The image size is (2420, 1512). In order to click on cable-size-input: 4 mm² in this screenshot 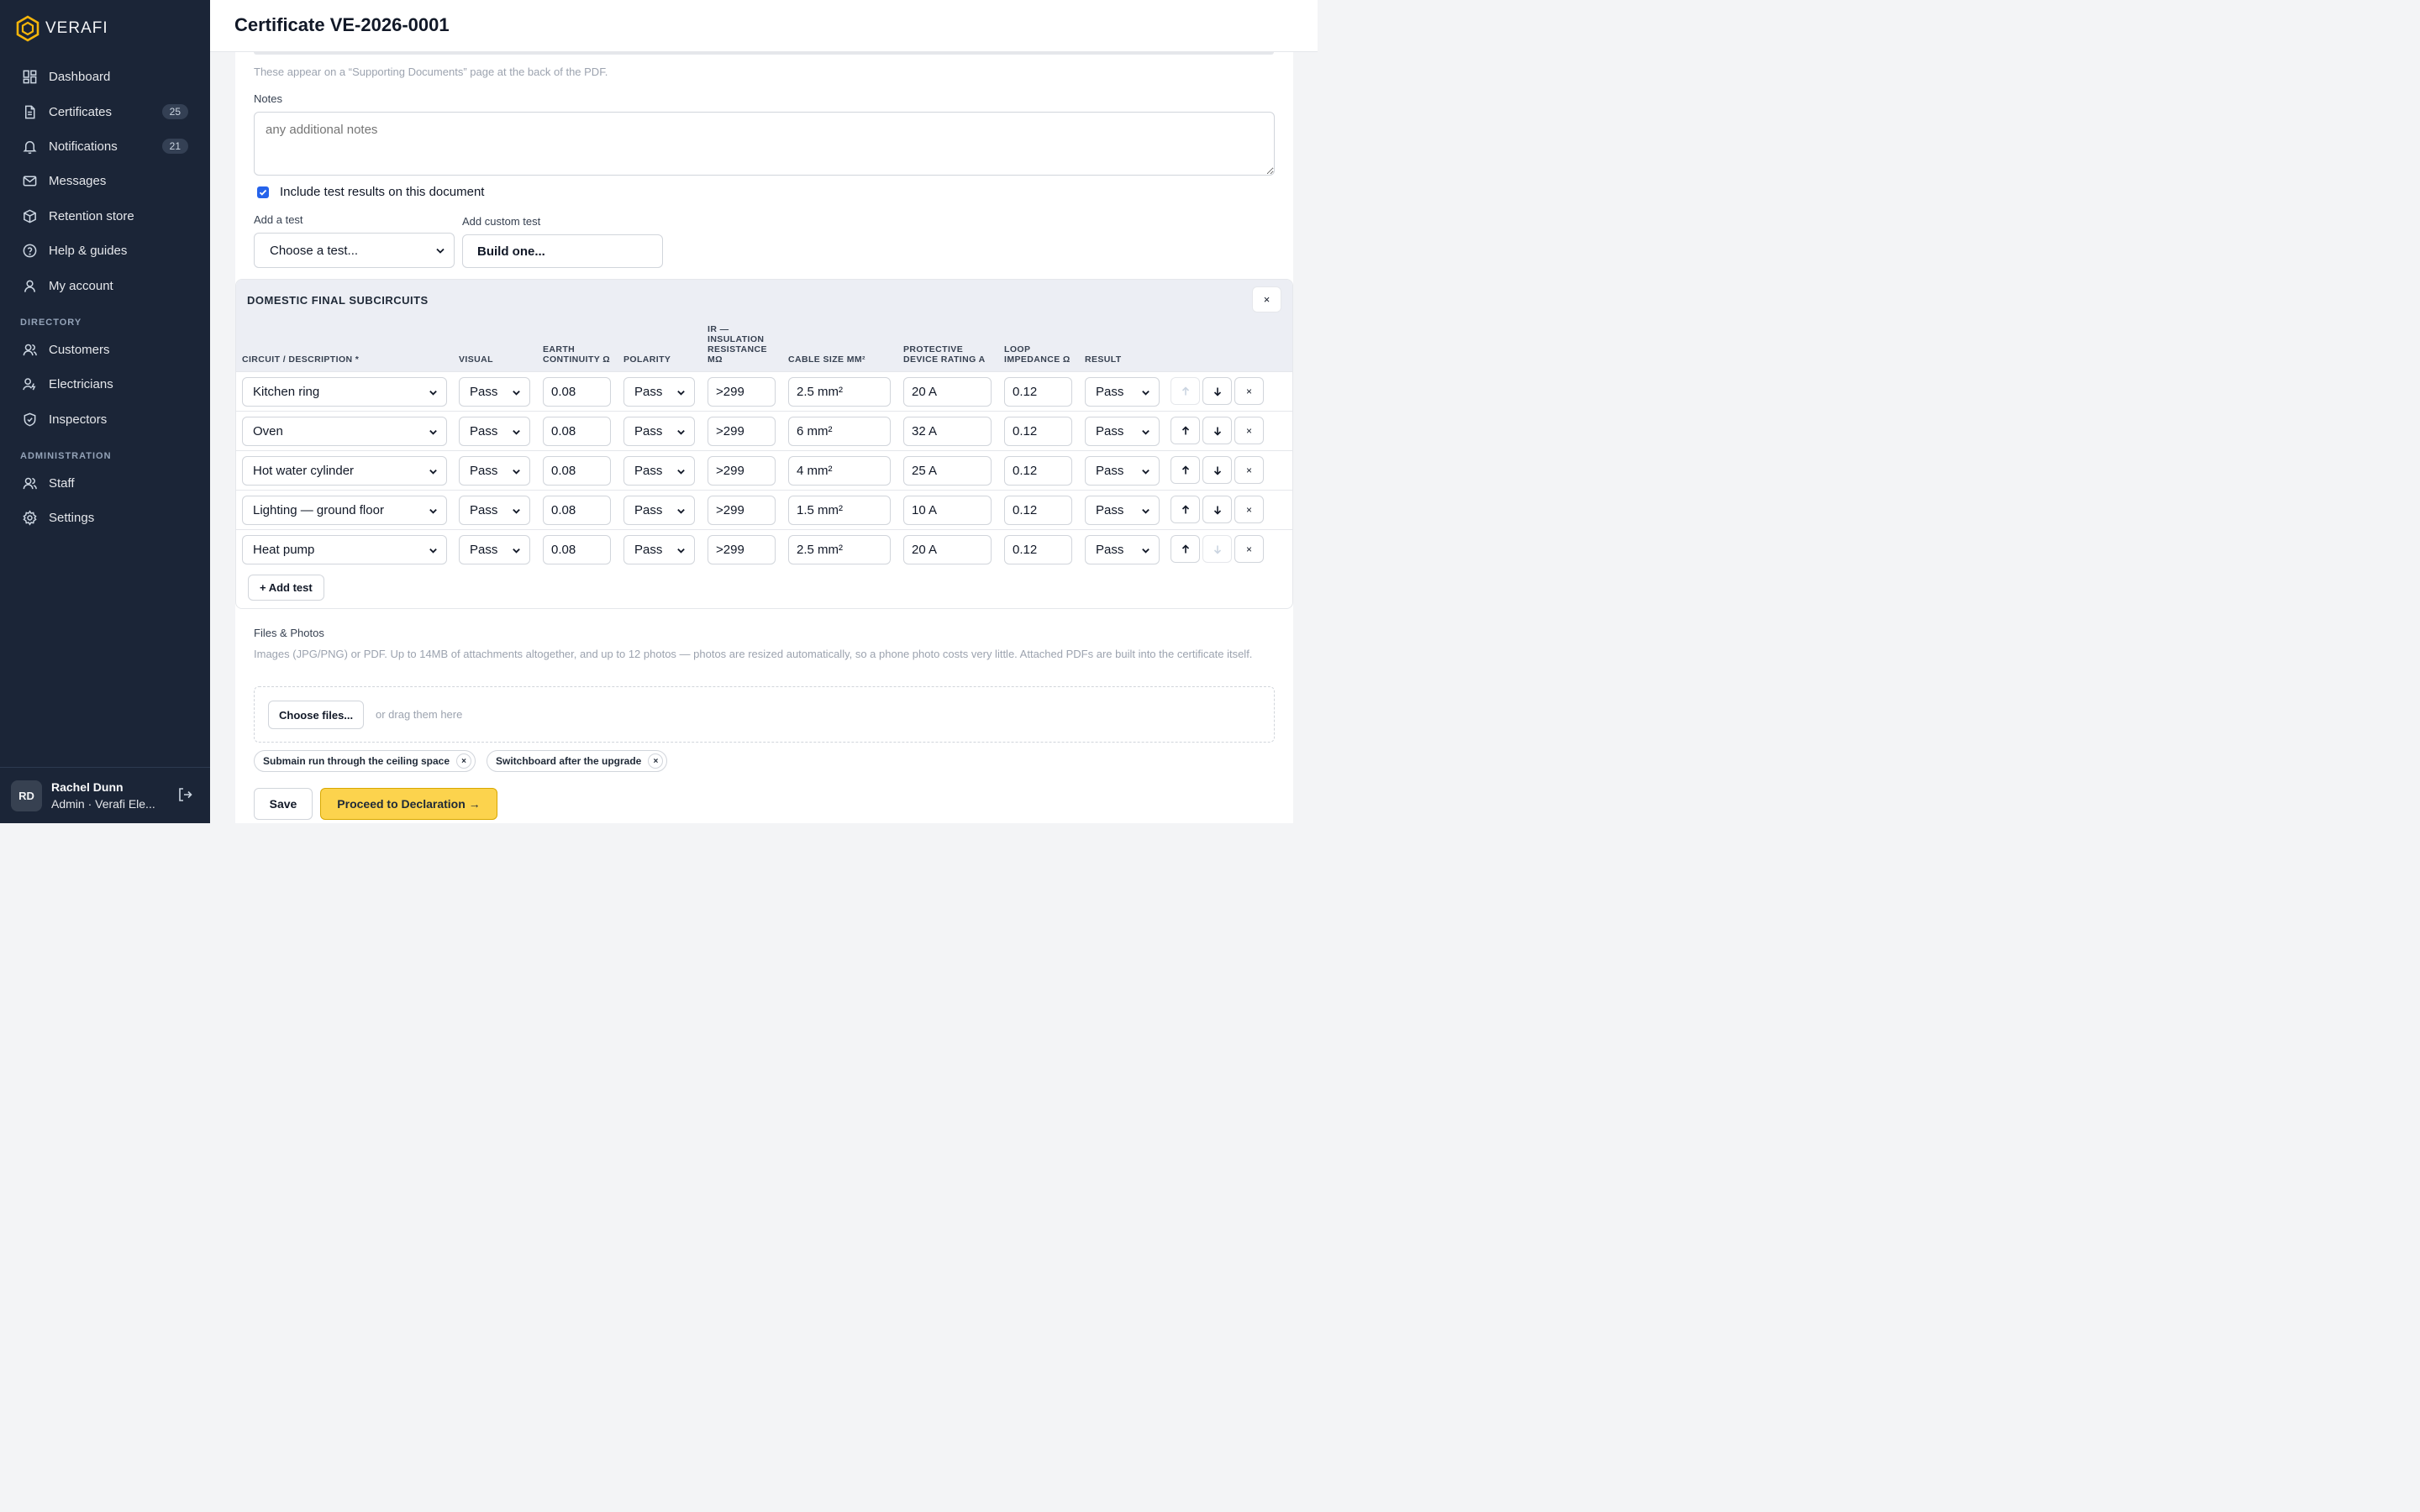, I will do `click(840, 471)`.